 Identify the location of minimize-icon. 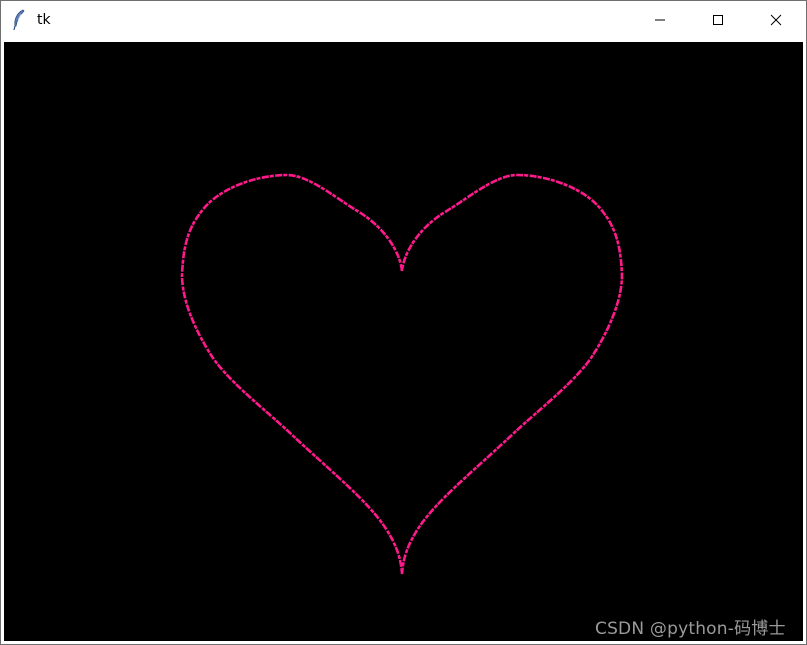
(660, 20).